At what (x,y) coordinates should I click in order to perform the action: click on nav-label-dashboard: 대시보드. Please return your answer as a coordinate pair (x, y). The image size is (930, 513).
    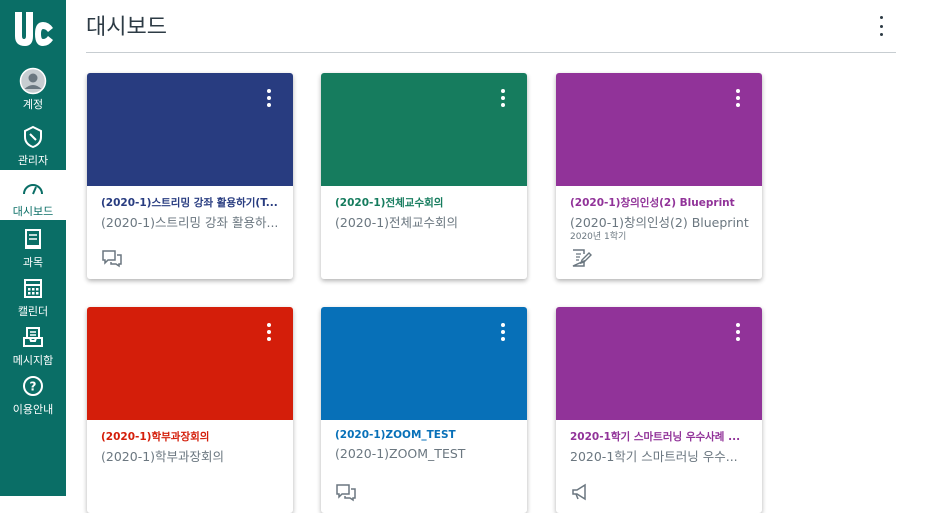
    Looking at the image, I should click on (33, 211).